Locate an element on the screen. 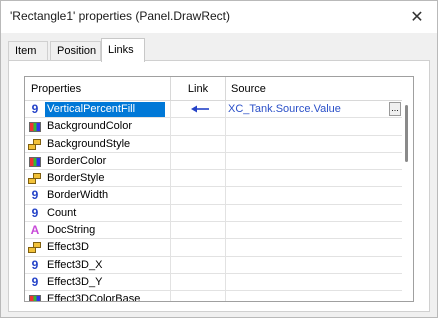  column-header-properties-label: Properties is located at coordinates (56, 89).